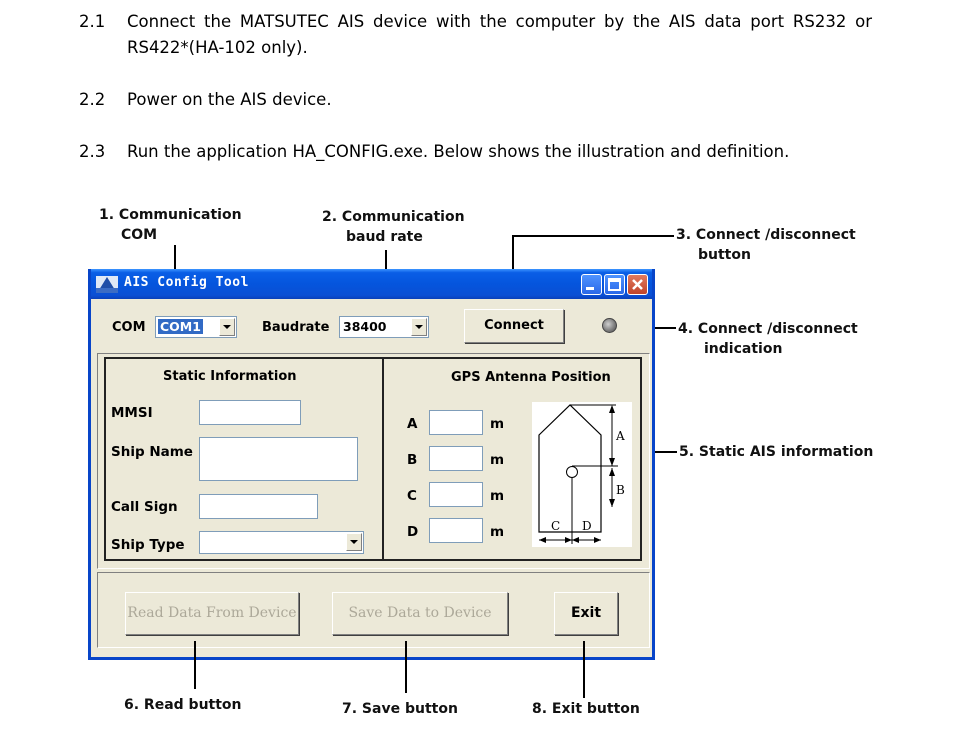 The width and height of the screenshot is (961, 743). I want to click on callout-text: 5. Static AIS information, so click(776, 452).